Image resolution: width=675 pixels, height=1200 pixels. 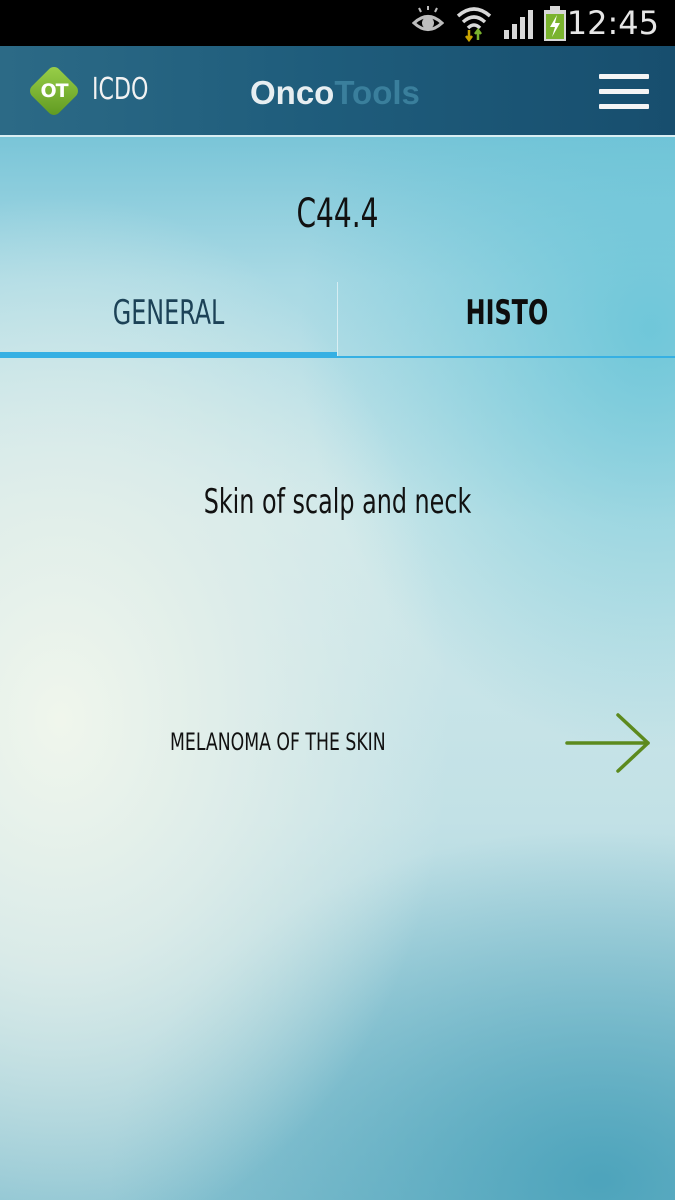 I want to click on code-title: C44.4, so click(x=337, y=214).